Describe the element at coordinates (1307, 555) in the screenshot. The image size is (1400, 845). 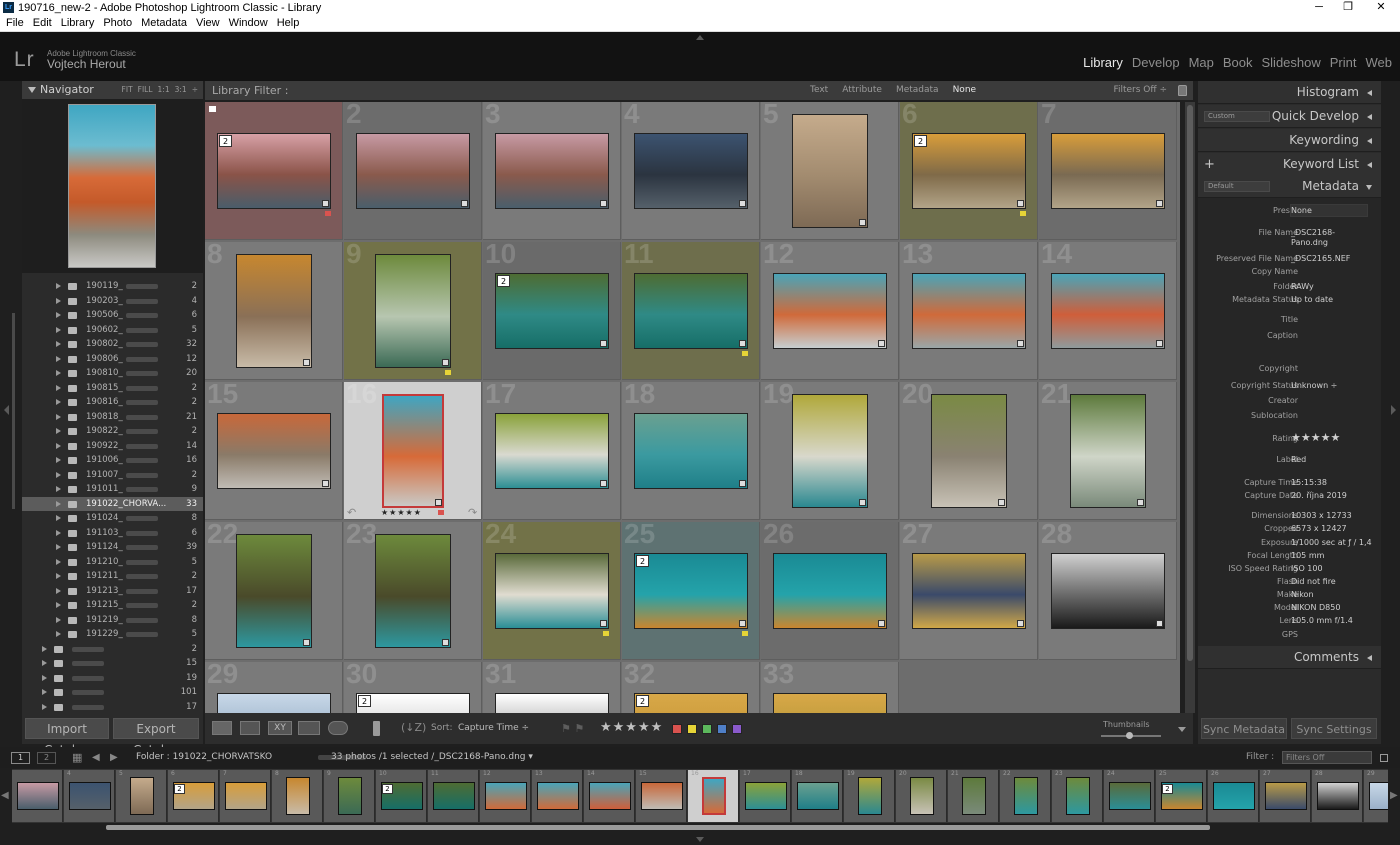
I see `metadata-value: 105 mm` at that location.